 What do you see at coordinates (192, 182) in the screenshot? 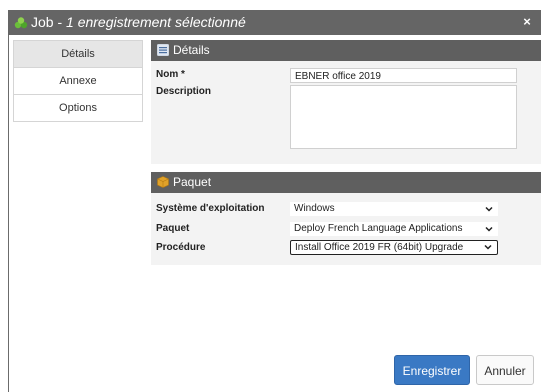
I see `package-header-label: Paquet` at bounding box center [192, 182].